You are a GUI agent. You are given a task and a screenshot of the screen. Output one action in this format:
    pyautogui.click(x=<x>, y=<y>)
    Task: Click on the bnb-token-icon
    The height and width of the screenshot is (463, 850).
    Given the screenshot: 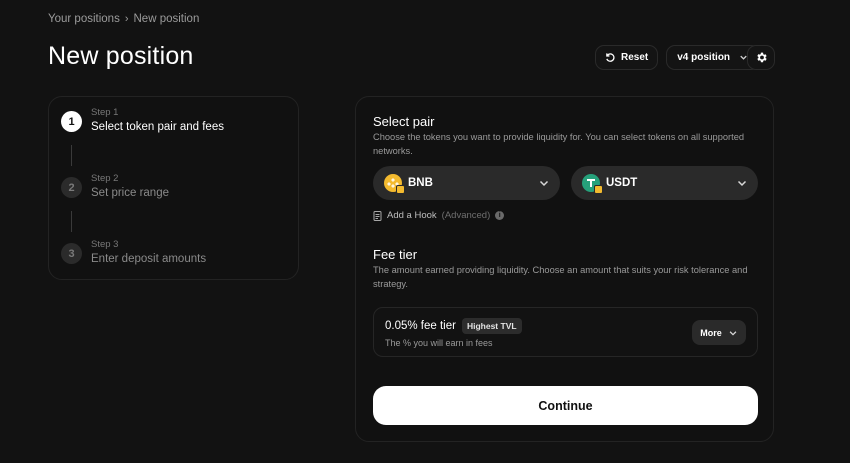 What is the action you would take?
    pyautogui.click(x=394, y=184)
    